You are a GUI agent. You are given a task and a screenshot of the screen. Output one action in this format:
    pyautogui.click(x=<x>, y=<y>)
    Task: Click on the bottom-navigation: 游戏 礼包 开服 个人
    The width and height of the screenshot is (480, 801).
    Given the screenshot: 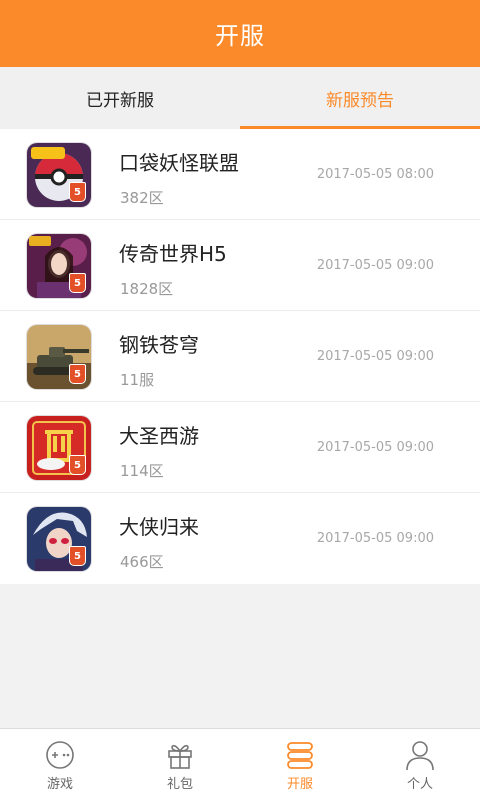 What is the action you would take?
    pyautogui.click(x=240, y=764)
    